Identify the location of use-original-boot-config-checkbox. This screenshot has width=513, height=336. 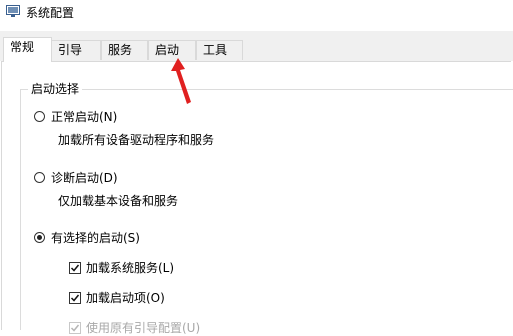
(75, 328).